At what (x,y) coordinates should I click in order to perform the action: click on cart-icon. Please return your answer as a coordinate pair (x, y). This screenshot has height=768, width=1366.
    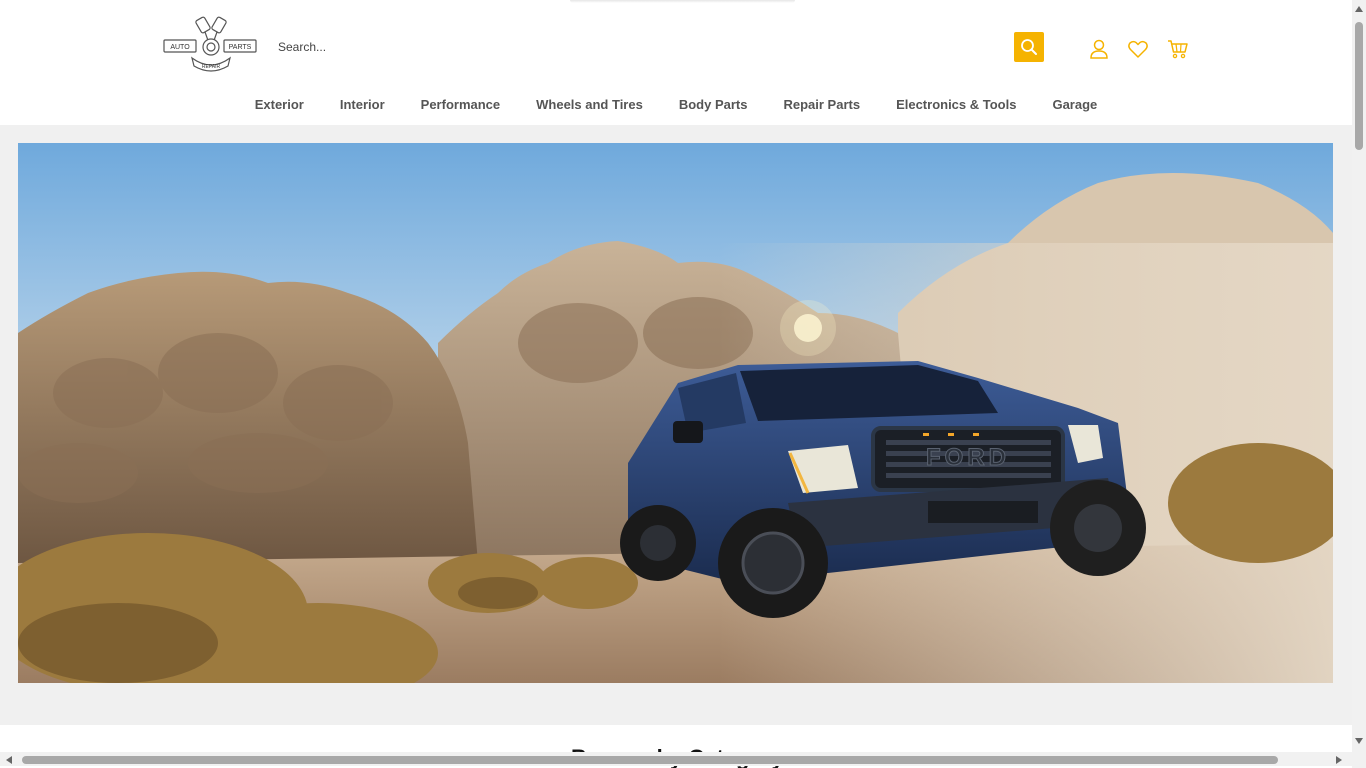
    Looking at the image, I should click on (1178, 49).